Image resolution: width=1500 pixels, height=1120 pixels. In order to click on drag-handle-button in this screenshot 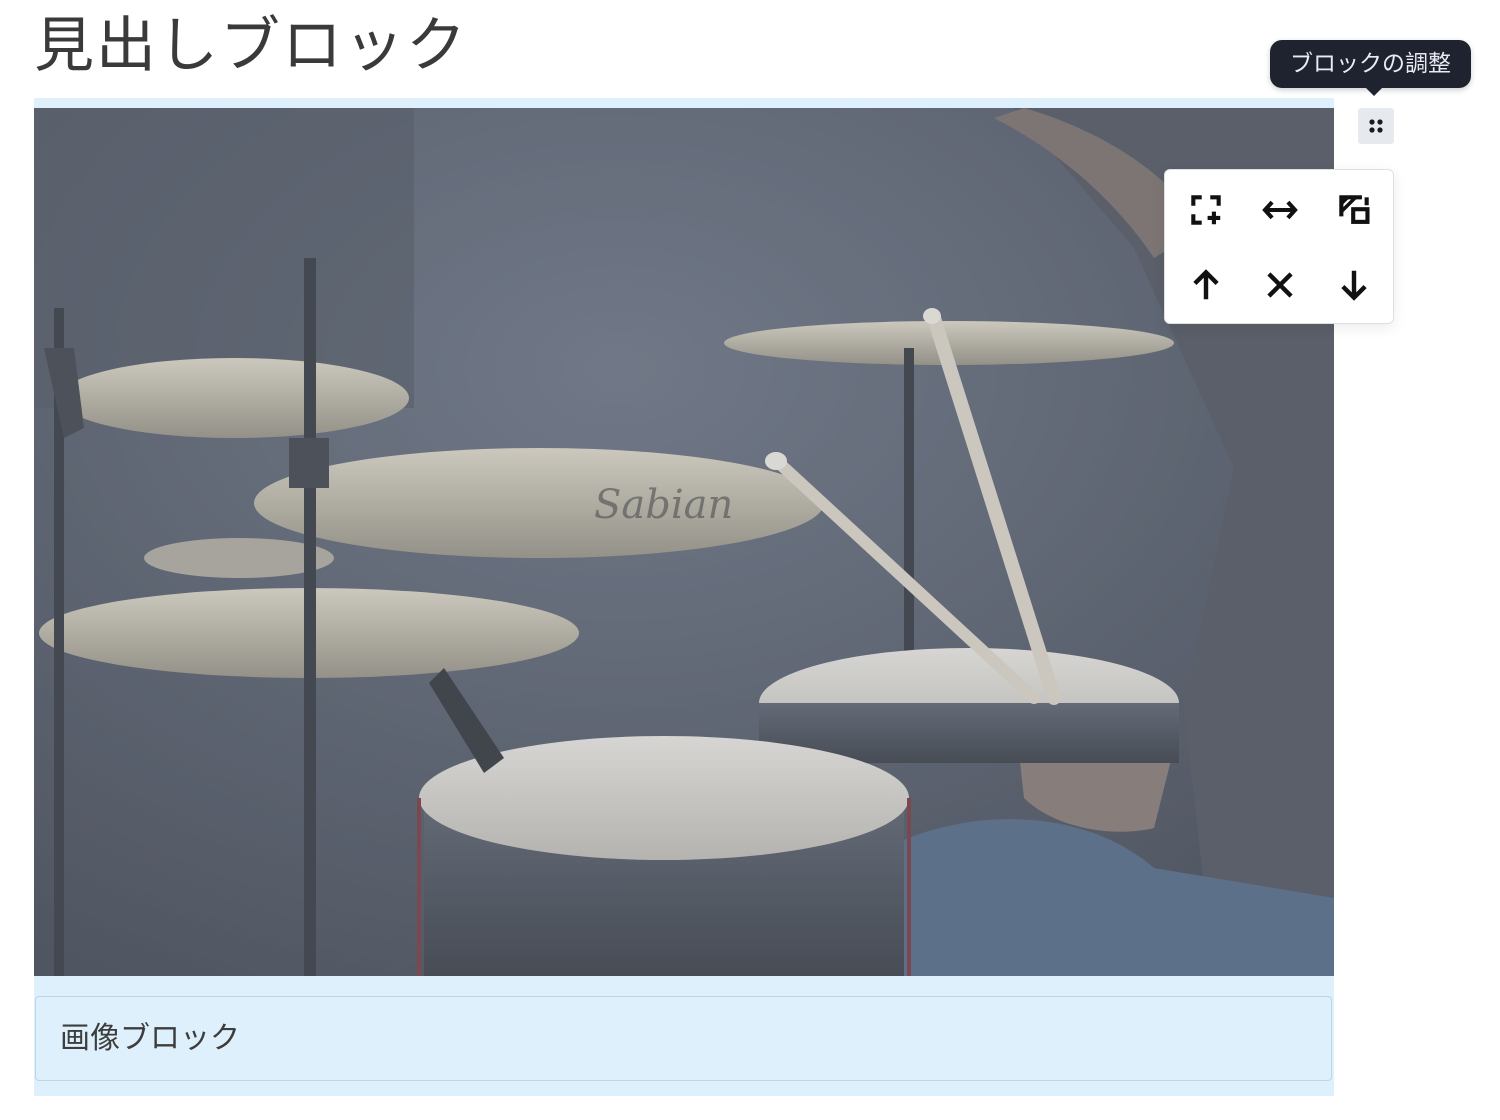, I will do `click(1376, 126)`.